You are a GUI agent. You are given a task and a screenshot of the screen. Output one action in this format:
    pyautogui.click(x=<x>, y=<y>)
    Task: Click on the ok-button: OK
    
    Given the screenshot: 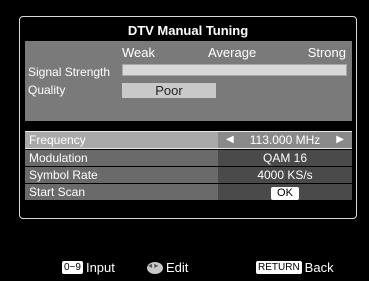 What is the action you would take?
    pyautogui.click(x=285, y=193)
    